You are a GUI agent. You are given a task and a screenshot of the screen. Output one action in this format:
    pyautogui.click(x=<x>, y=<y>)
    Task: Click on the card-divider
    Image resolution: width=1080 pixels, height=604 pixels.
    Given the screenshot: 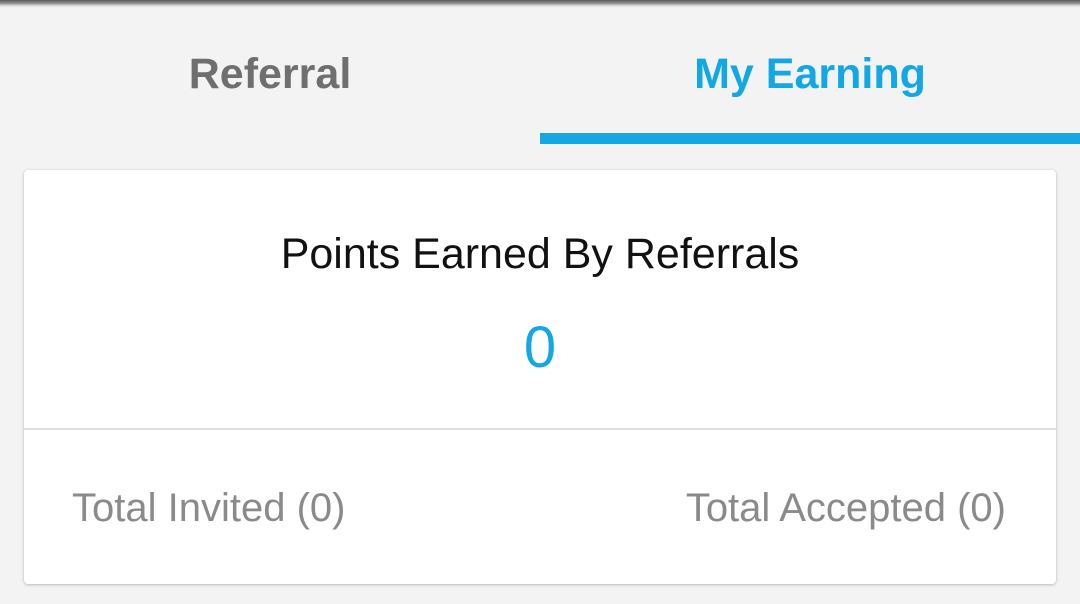 What is the action you would take?
    pyautogui.click(x=540, y=429)
    